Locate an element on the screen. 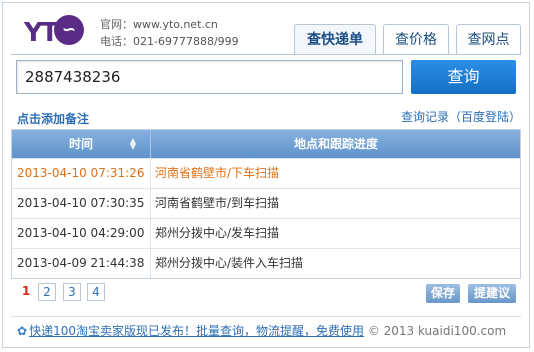 The height and width of the screenshot is (352, 534). logo-circle-icon: ∽ is located at coordinates (69, 30).